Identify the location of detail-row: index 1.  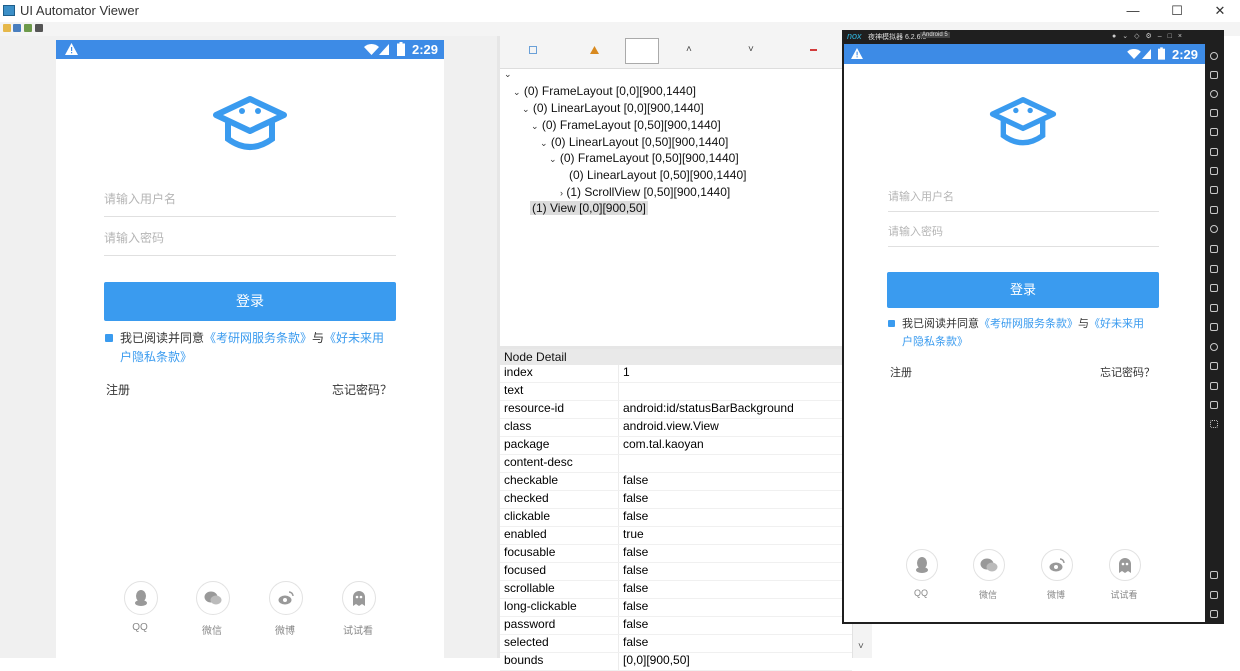
(676, 374).